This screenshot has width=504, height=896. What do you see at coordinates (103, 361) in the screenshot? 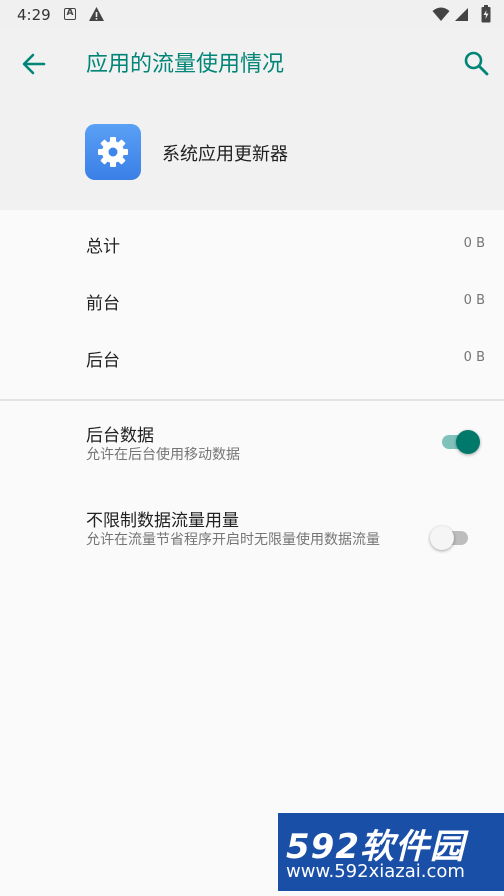
I see `usage-label: 后台` at bounding box center [103, 361].